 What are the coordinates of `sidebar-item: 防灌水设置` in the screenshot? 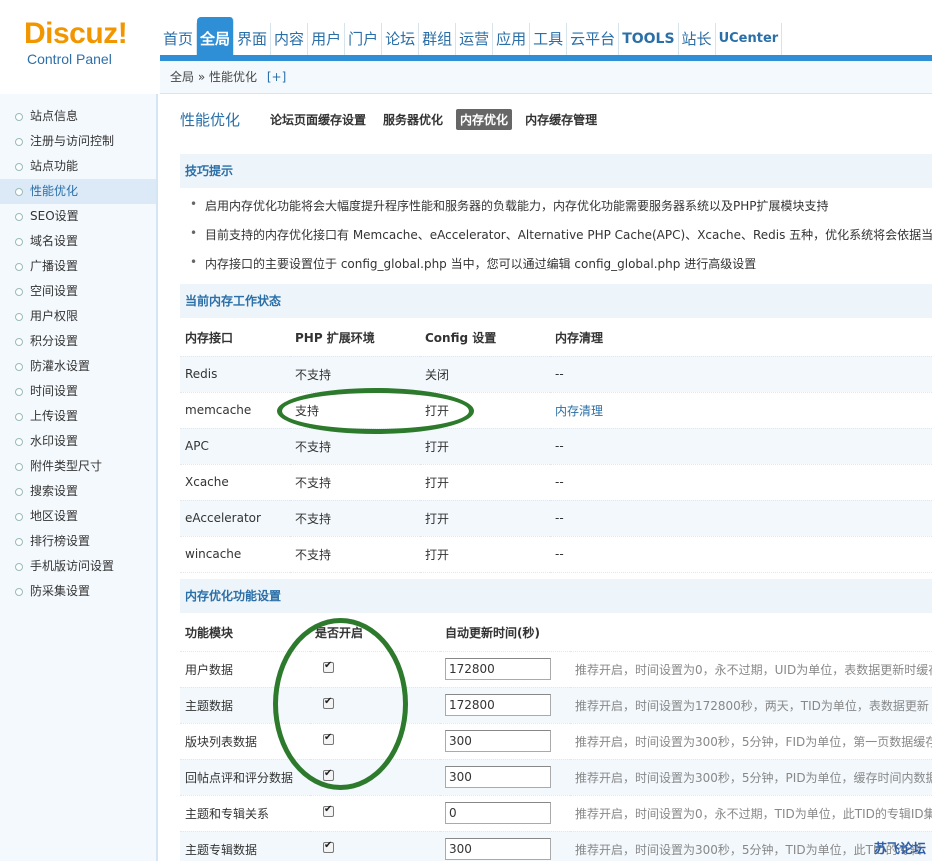 It's located at (78, 366).